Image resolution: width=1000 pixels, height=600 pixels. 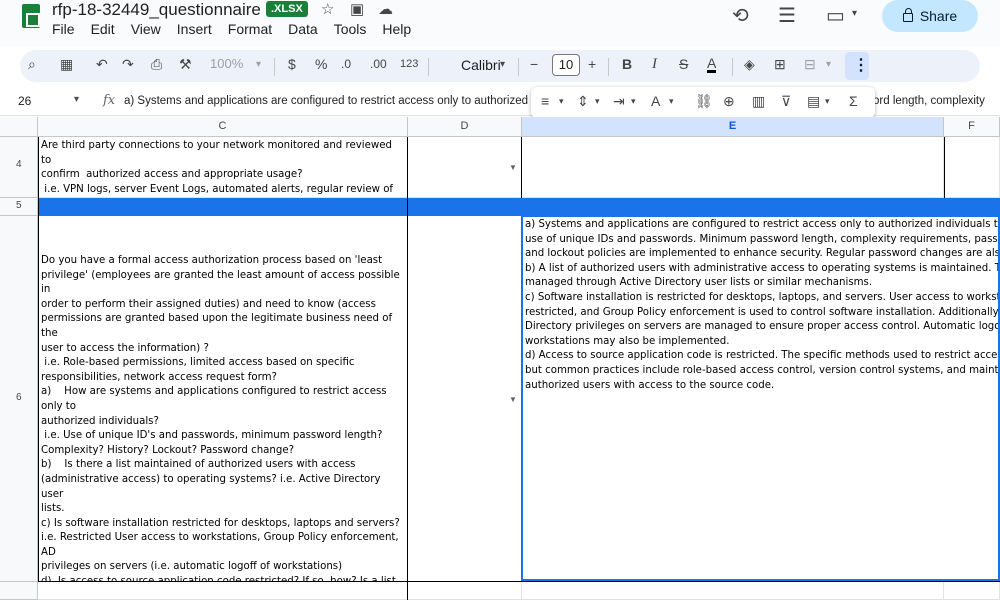 I want to click on share-button: Share, so click(x=930, y=16).